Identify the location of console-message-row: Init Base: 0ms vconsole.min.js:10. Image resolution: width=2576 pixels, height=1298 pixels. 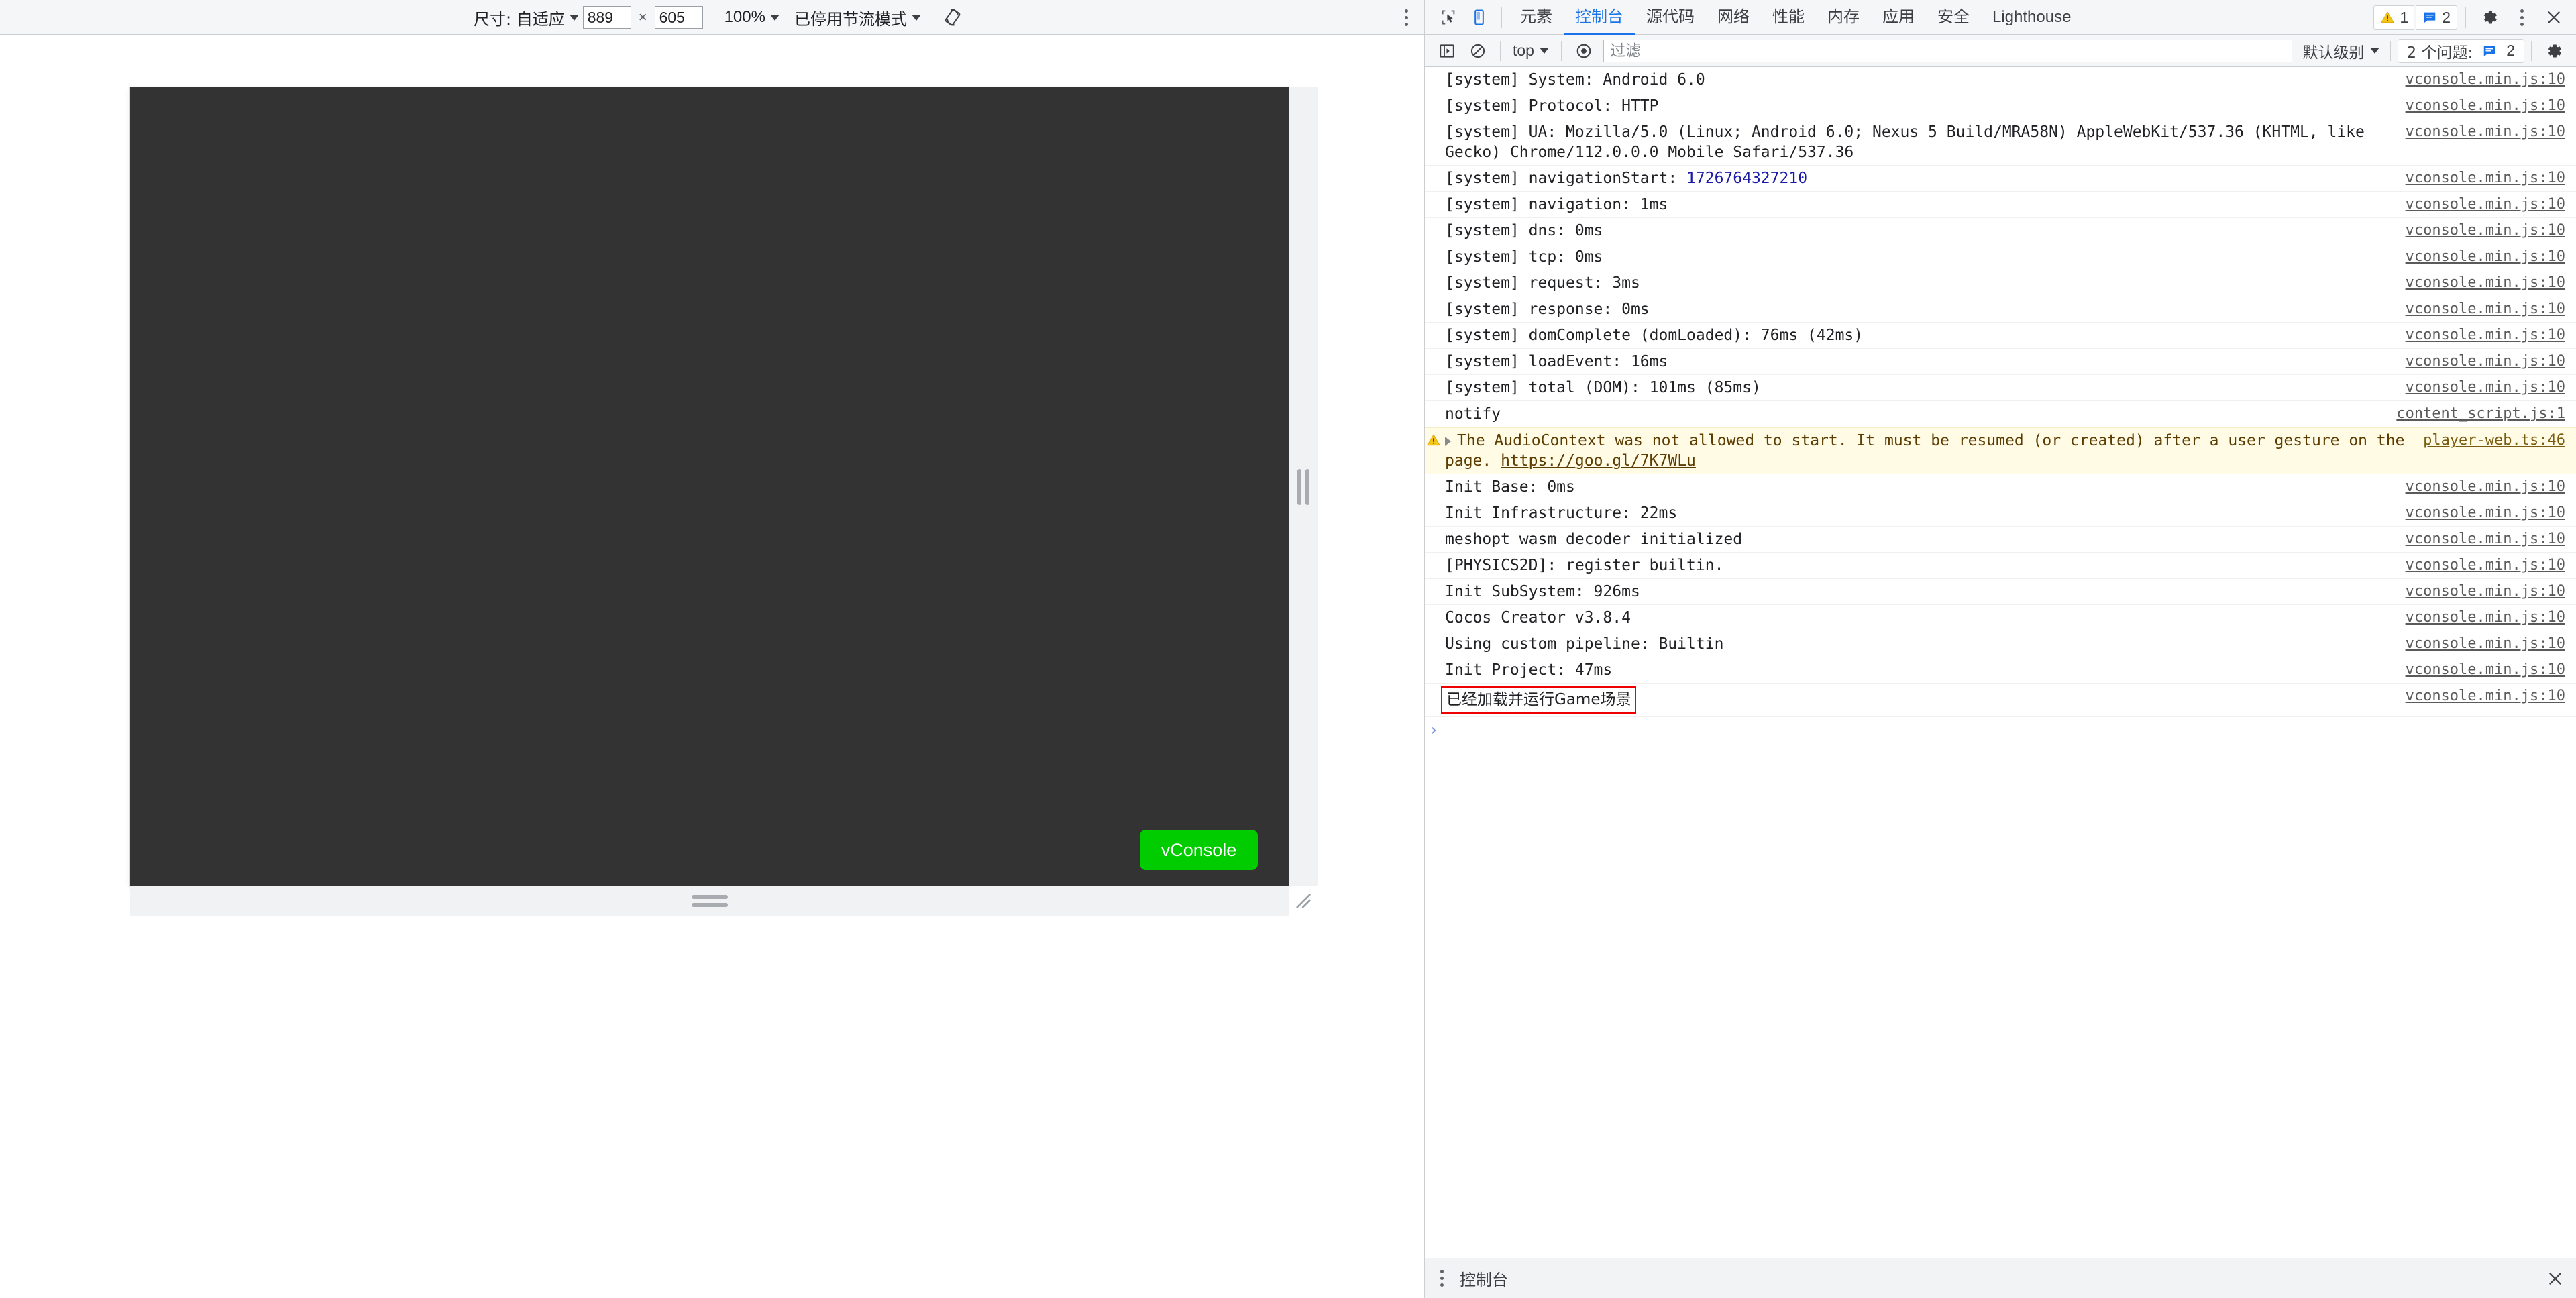
(2000, 487).